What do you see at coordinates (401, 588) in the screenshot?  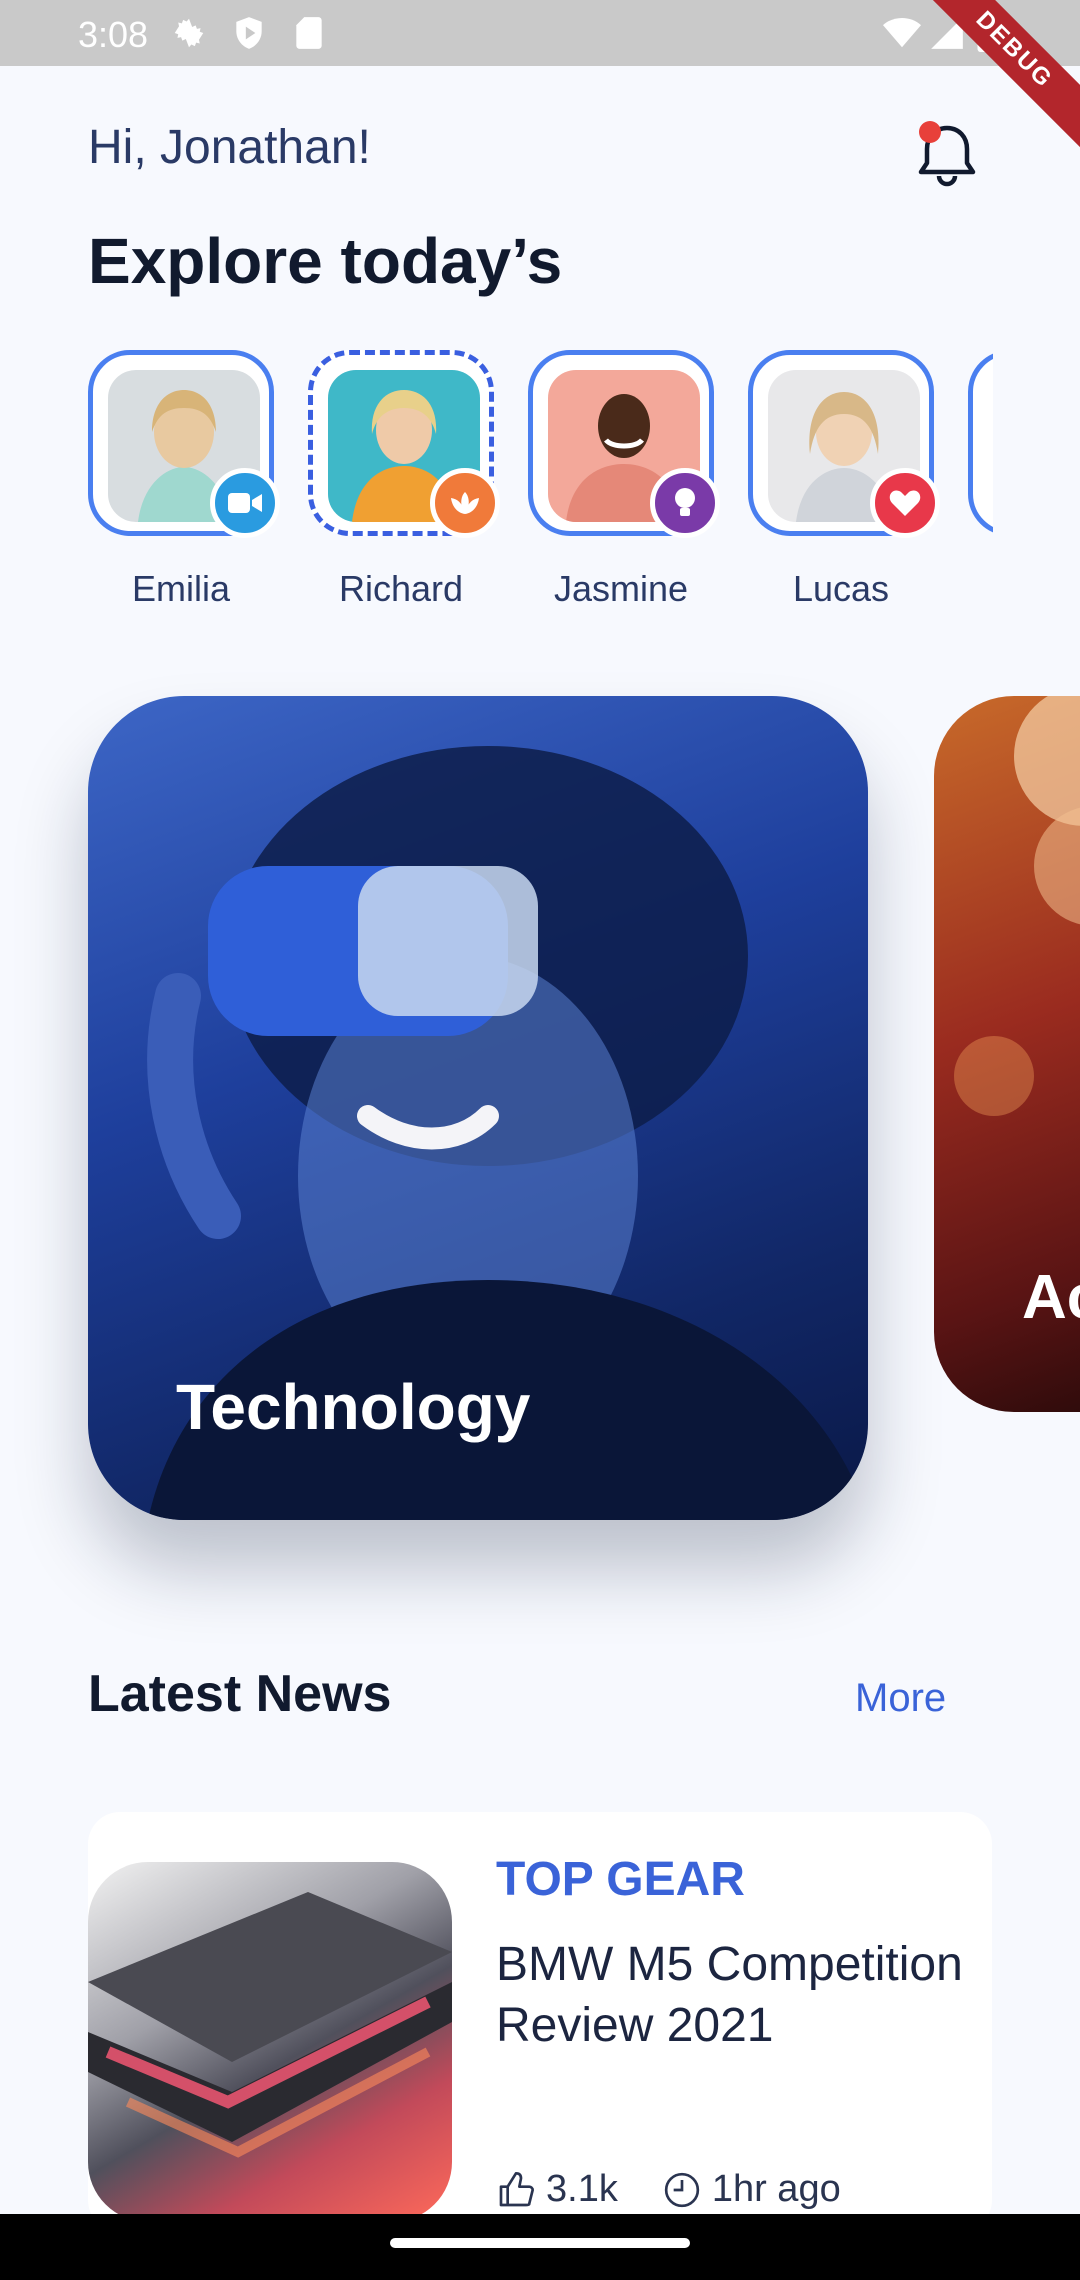 I see `story-name: Richard` at bounding box center [401, 588].